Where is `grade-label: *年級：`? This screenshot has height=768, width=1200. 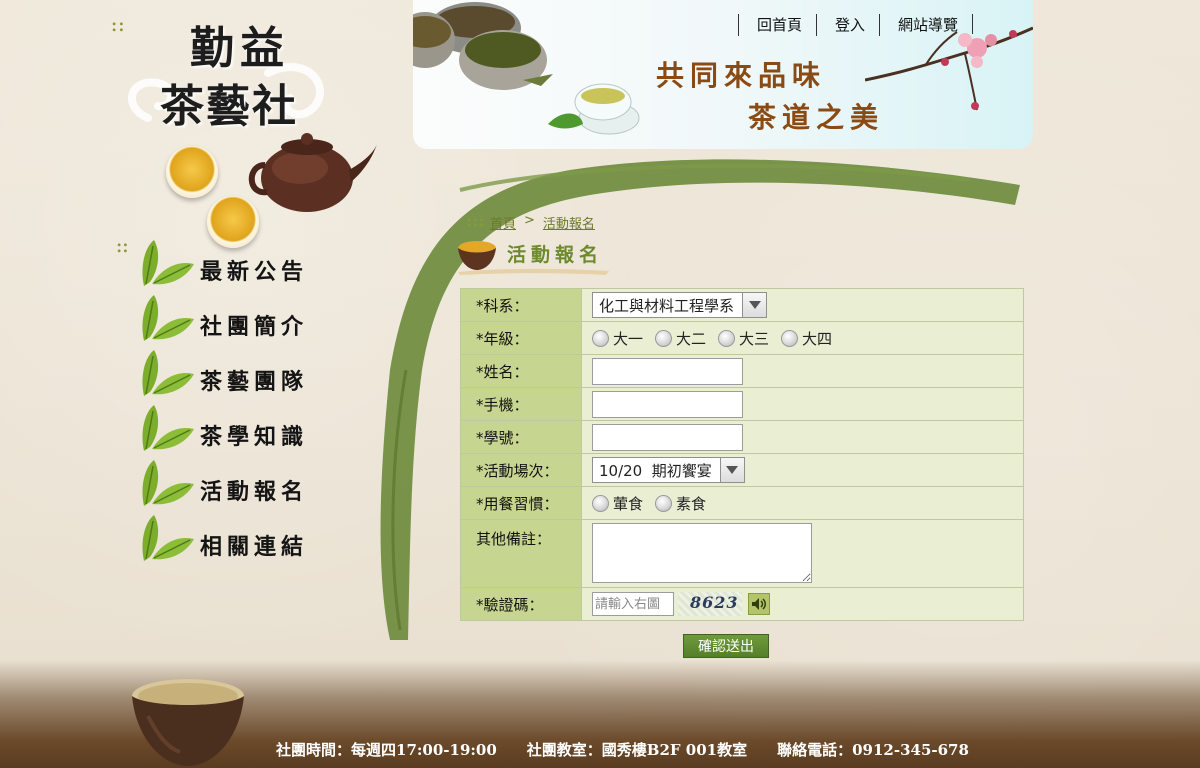
grade-label: *年級： is located at coordinates (521, 338).